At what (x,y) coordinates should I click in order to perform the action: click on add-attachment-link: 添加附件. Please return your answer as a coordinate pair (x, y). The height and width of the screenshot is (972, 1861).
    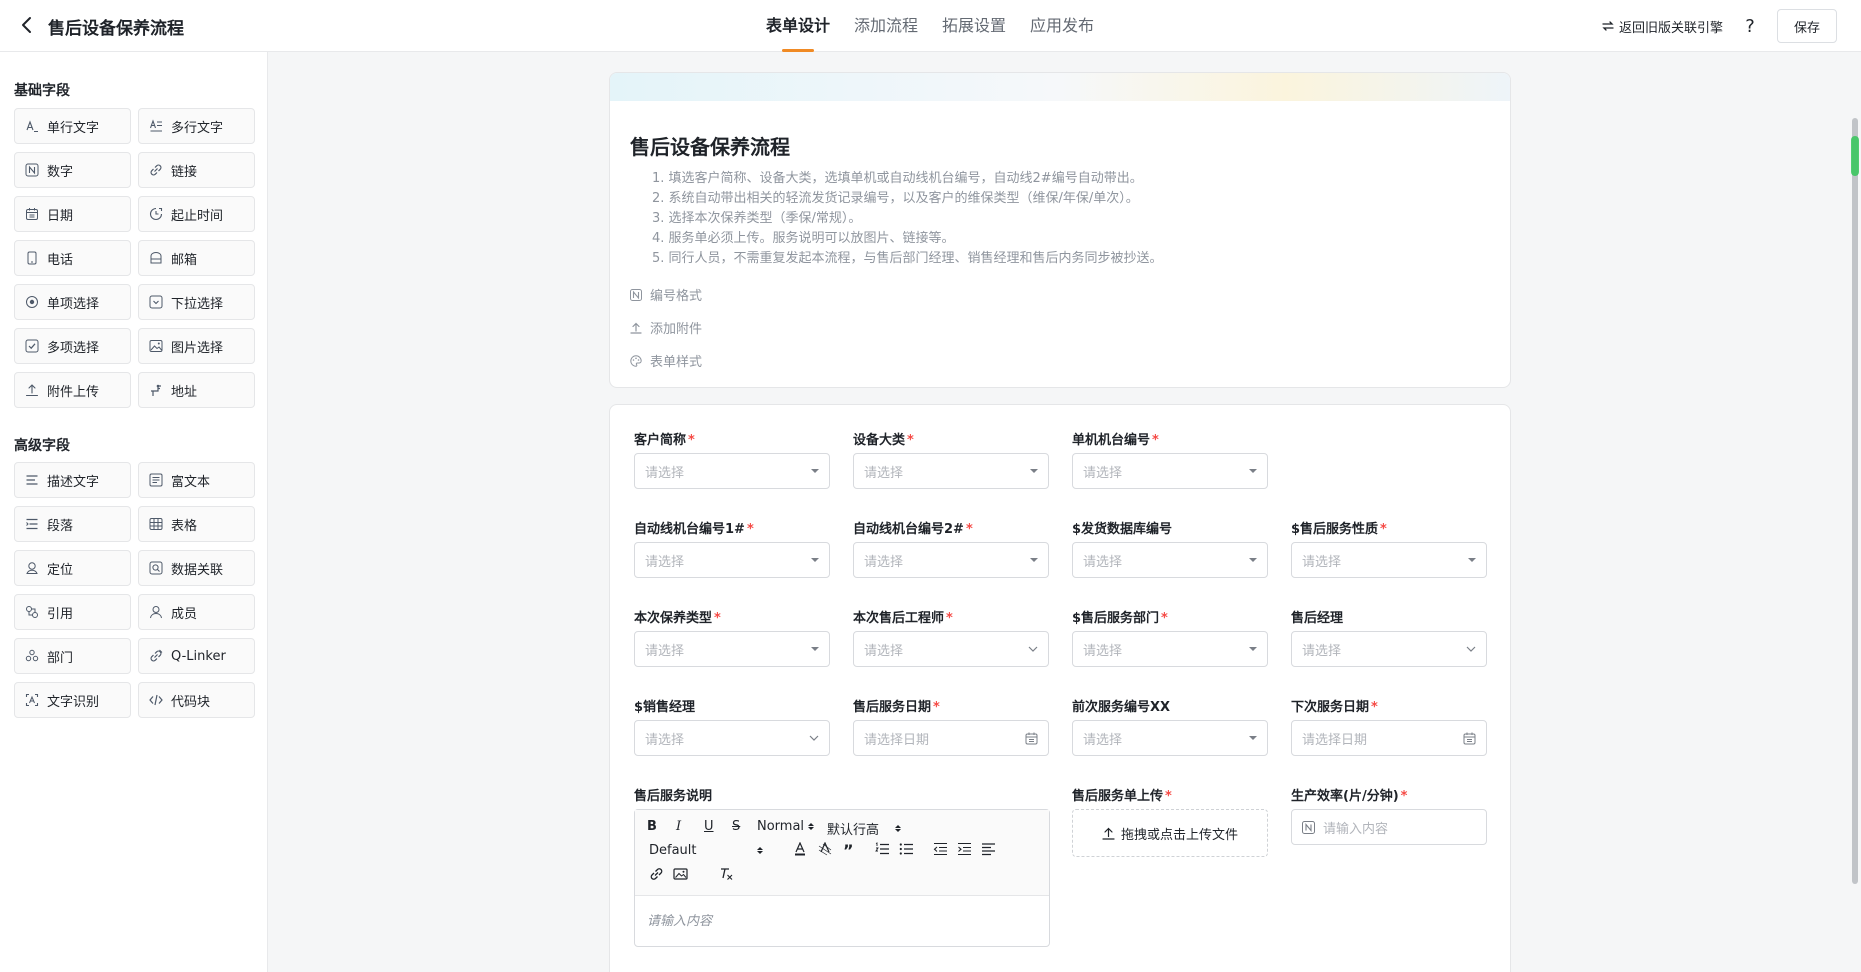
    Looking at the image, I should click on (666, 327).